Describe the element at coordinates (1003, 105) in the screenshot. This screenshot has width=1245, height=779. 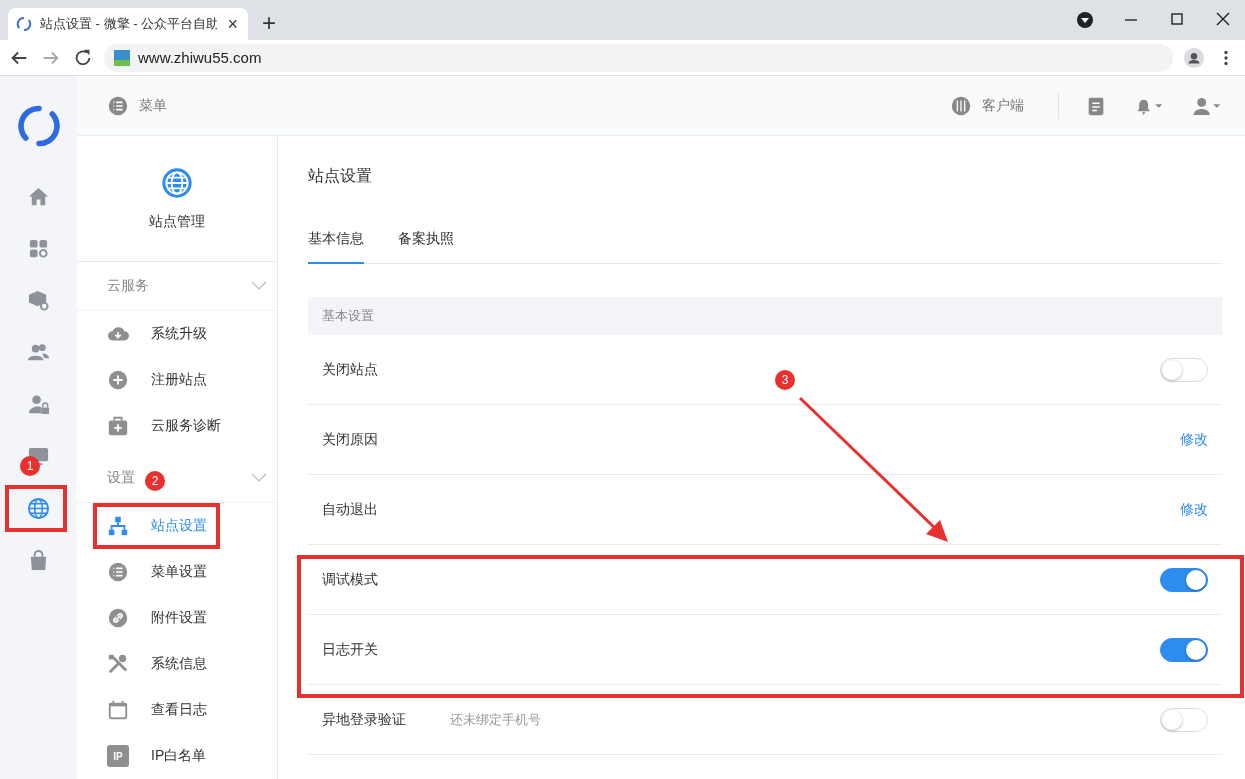
I see `client-link: 客户端` at that location.